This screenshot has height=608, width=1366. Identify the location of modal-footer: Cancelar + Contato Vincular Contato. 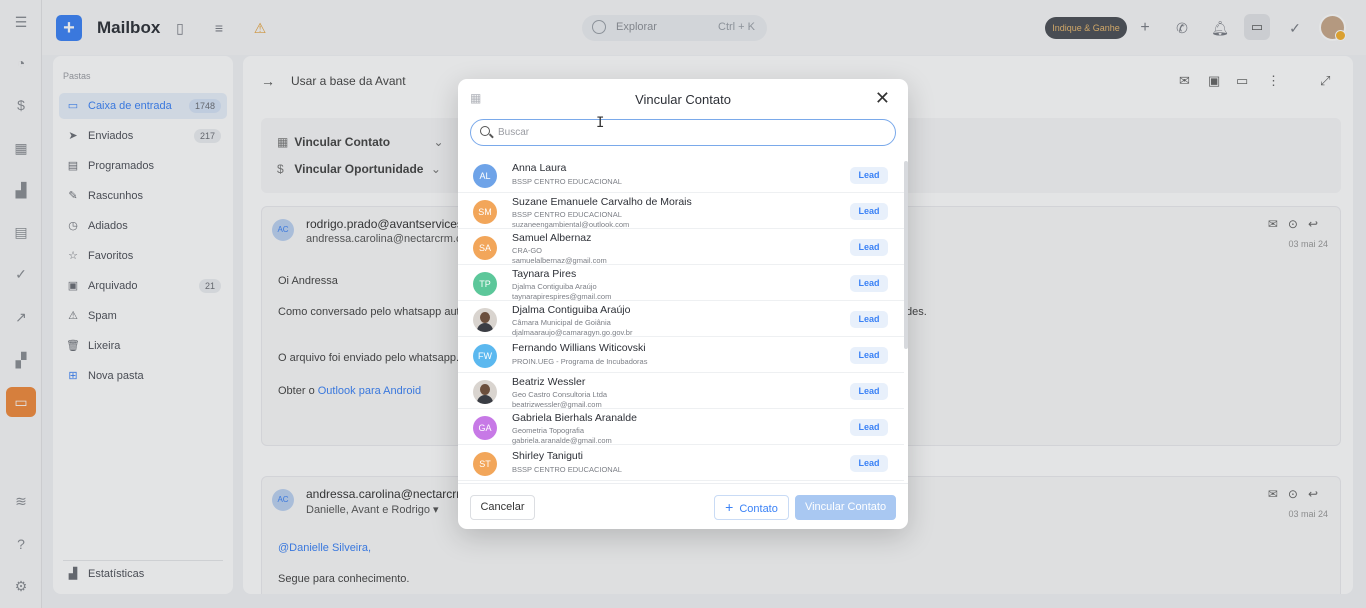
(683, 506).